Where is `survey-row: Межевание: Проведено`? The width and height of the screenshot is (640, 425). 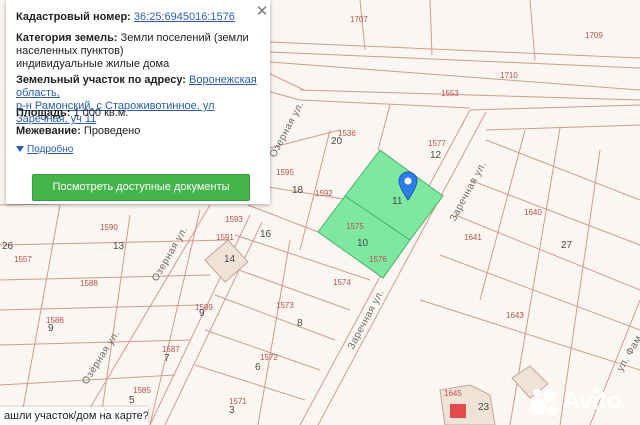
survey-row: Межевание: Проведено is located at coordinates (138, 131).